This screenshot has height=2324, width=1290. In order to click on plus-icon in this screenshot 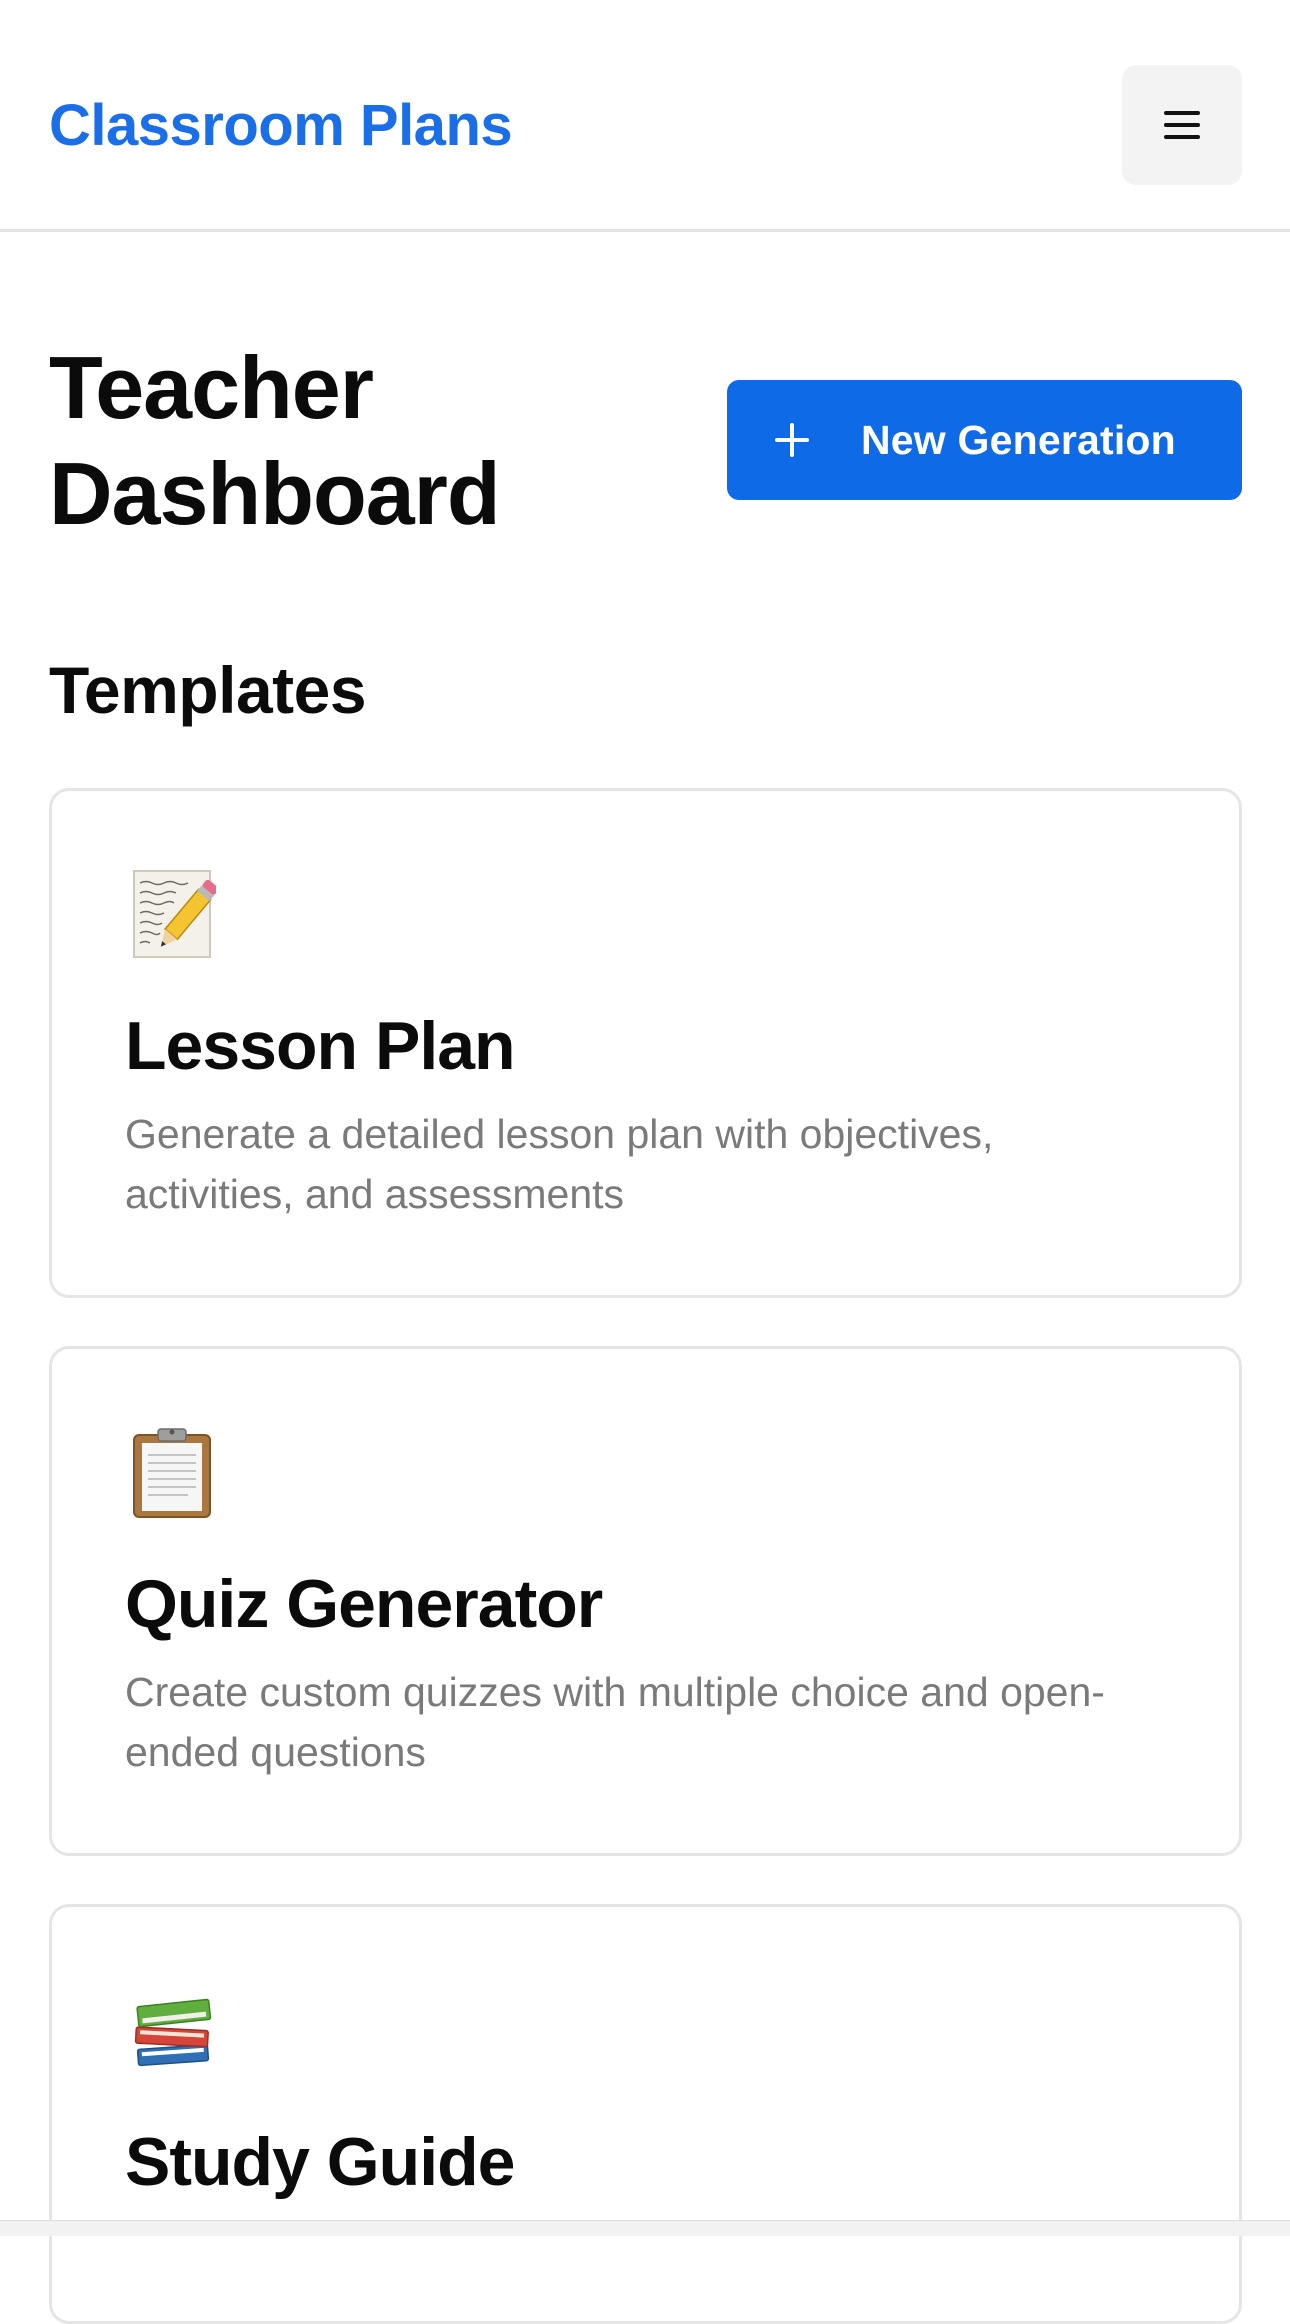, I will do `click(792, 440)`.